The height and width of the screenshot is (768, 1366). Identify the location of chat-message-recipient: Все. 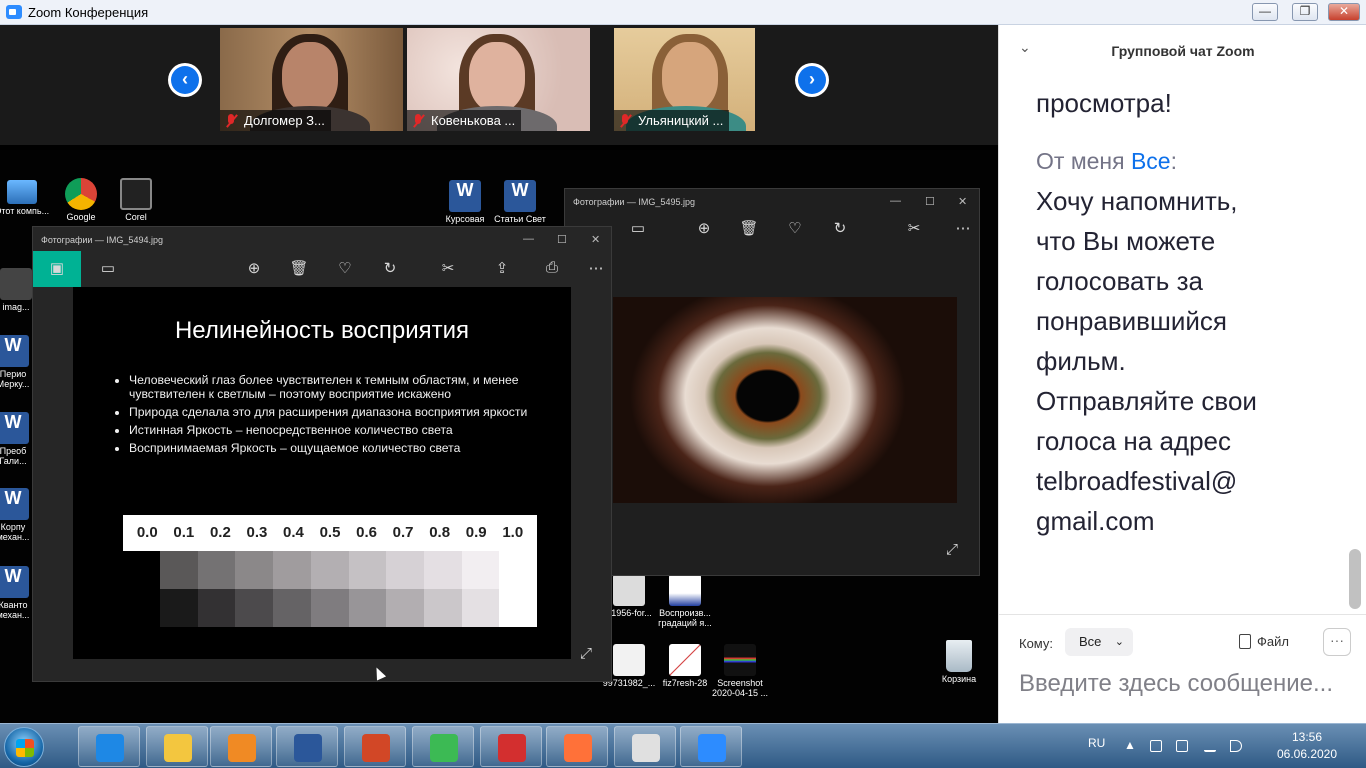
(1151, 161).